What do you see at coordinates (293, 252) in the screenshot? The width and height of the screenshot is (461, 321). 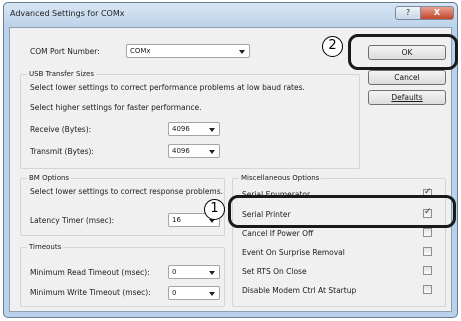 I see `misc-item-event-surprise-removal: Event On Surprise Removal` at bounding box center [293, 252].